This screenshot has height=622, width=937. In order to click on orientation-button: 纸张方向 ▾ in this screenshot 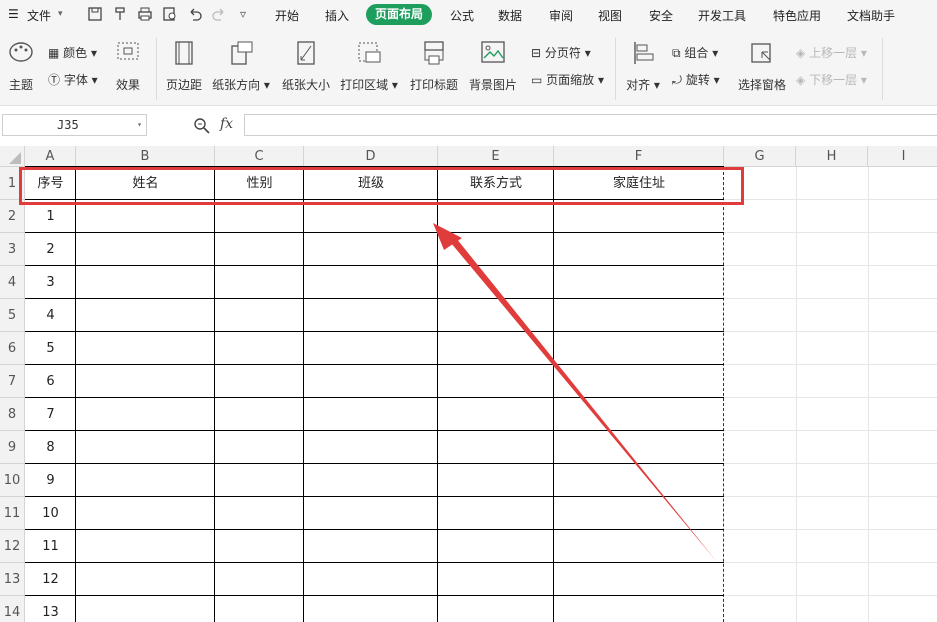, I will do `click(241, 66)`.